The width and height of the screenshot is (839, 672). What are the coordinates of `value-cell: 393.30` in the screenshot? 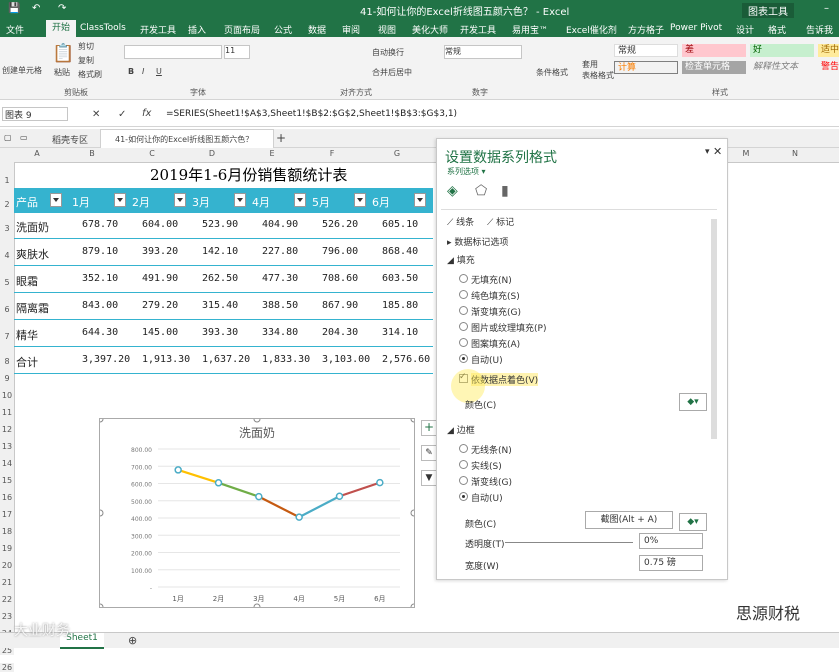 It's located at (220, 332).